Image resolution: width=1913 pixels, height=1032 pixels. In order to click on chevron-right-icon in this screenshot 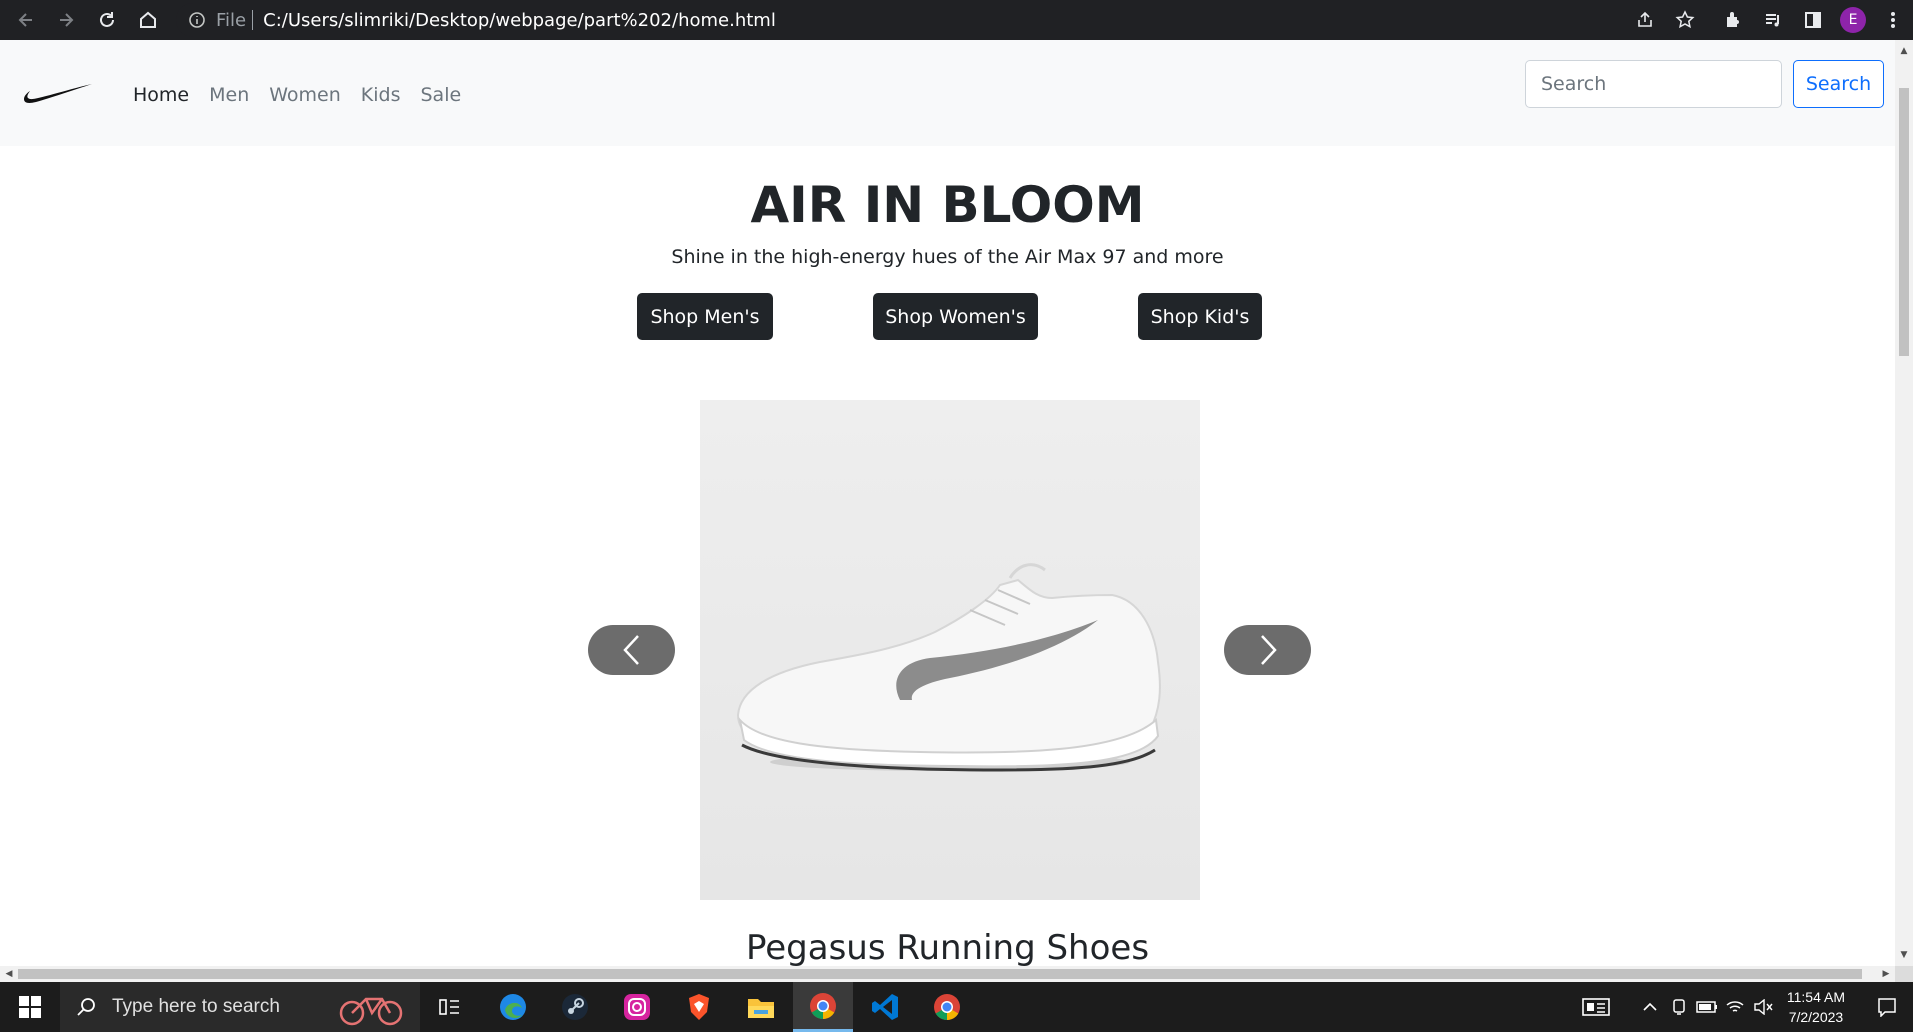, I will do `click(1268, 650)`.